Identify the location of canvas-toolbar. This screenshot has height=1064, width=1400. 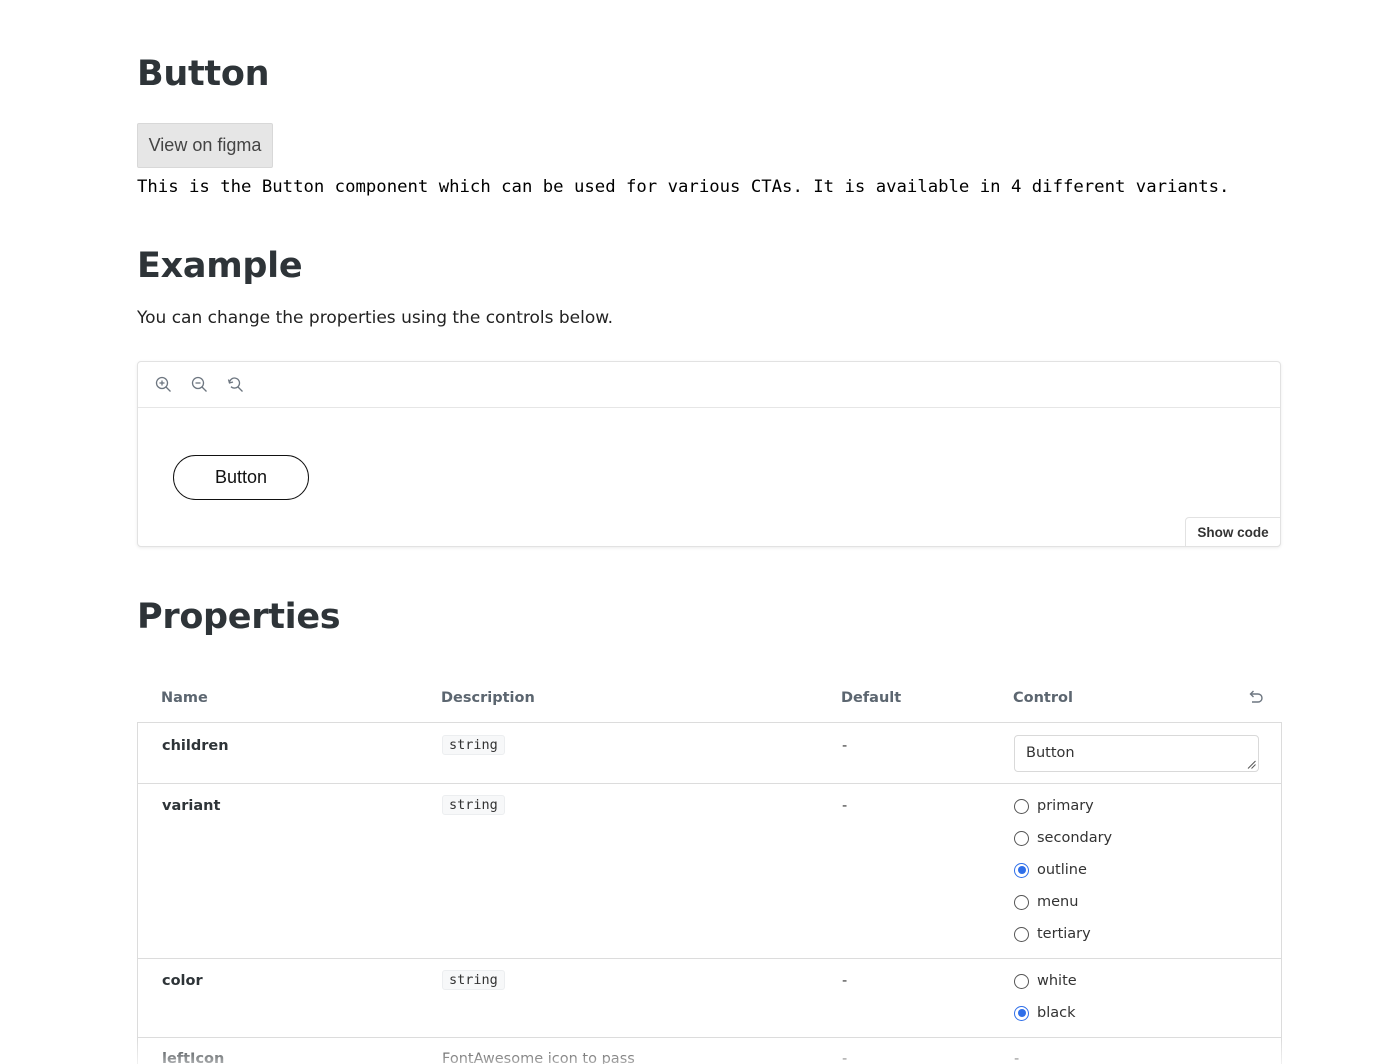
(709, 385).